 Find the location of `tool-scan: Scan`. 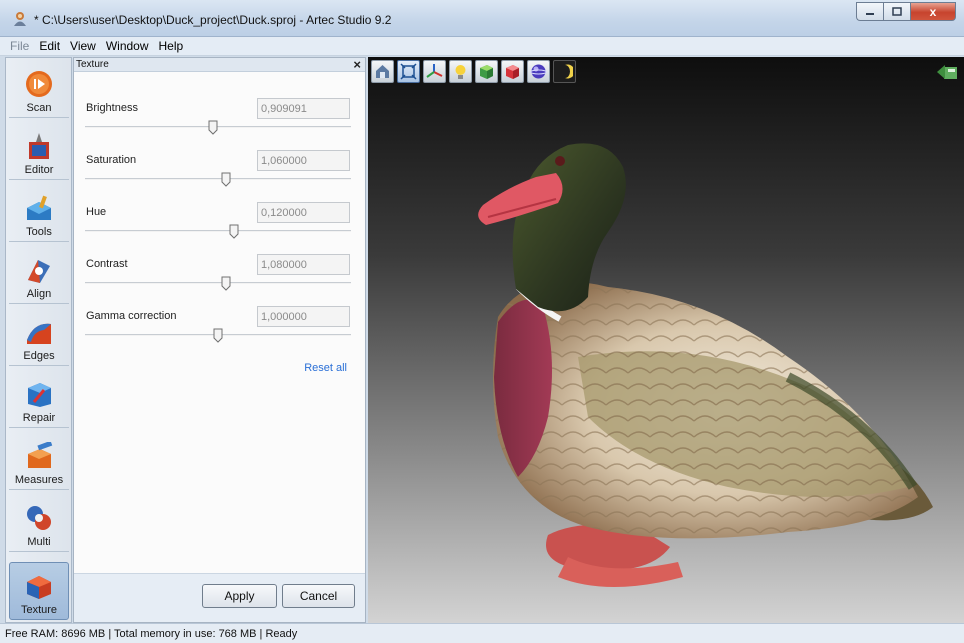

tool-scan: Scan is located at coordinates (39, 89).